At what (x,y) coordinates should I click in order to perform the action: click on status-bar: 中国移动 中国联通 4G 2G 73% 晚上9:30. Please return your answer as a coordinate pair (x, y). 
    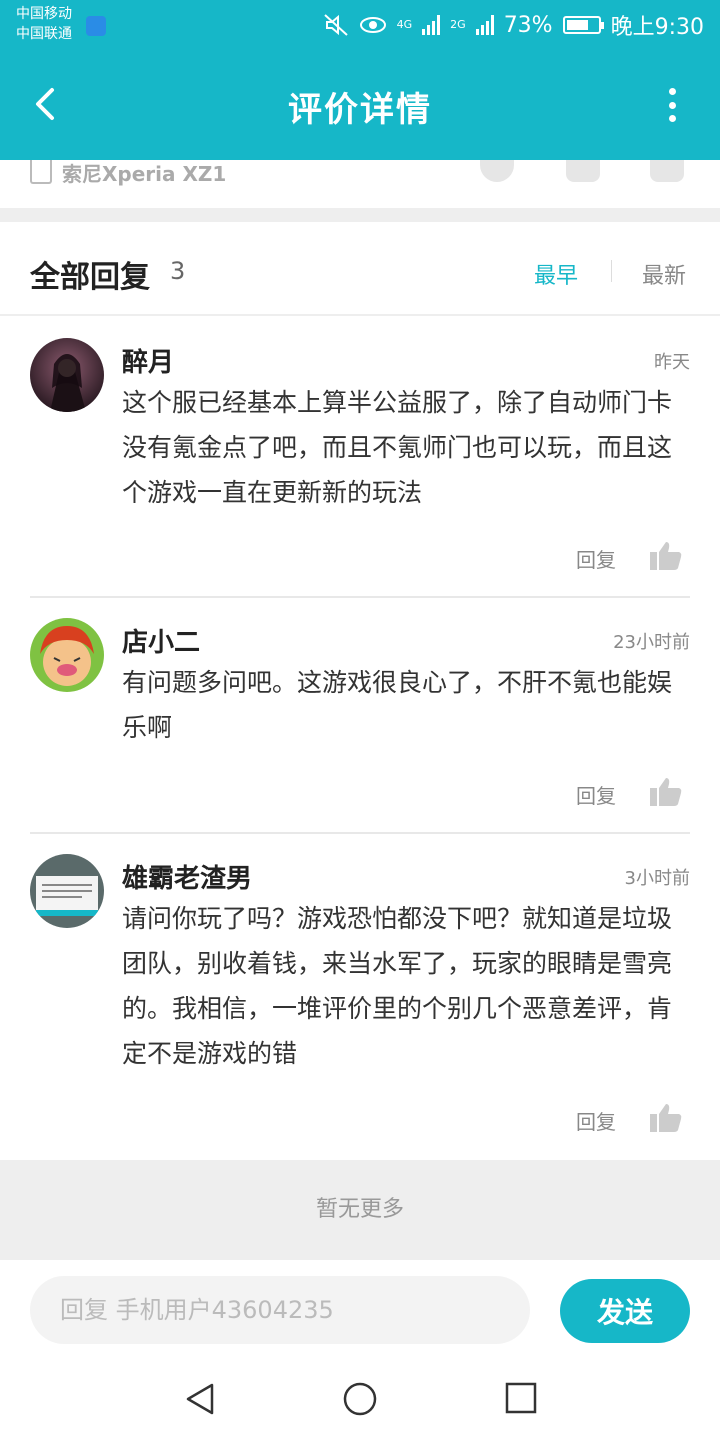
    Looking at the image, I should click on (360, 25).